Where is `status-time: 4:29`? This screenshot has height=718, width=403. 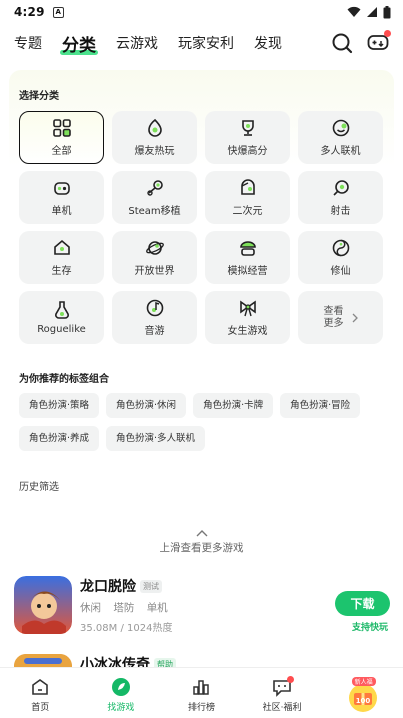
status-time: 4:29 is located at coordinates (29, 12).